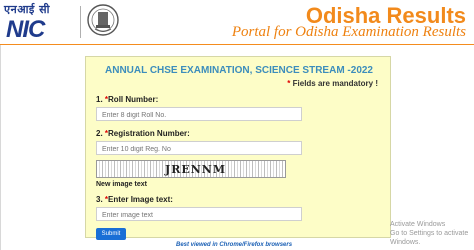 This screenshot has height=250, width=474. What do you see at coordinates (121, 184) in the screenshot?
I see `new-image-link: New image text` at bounding box center [121, 184].